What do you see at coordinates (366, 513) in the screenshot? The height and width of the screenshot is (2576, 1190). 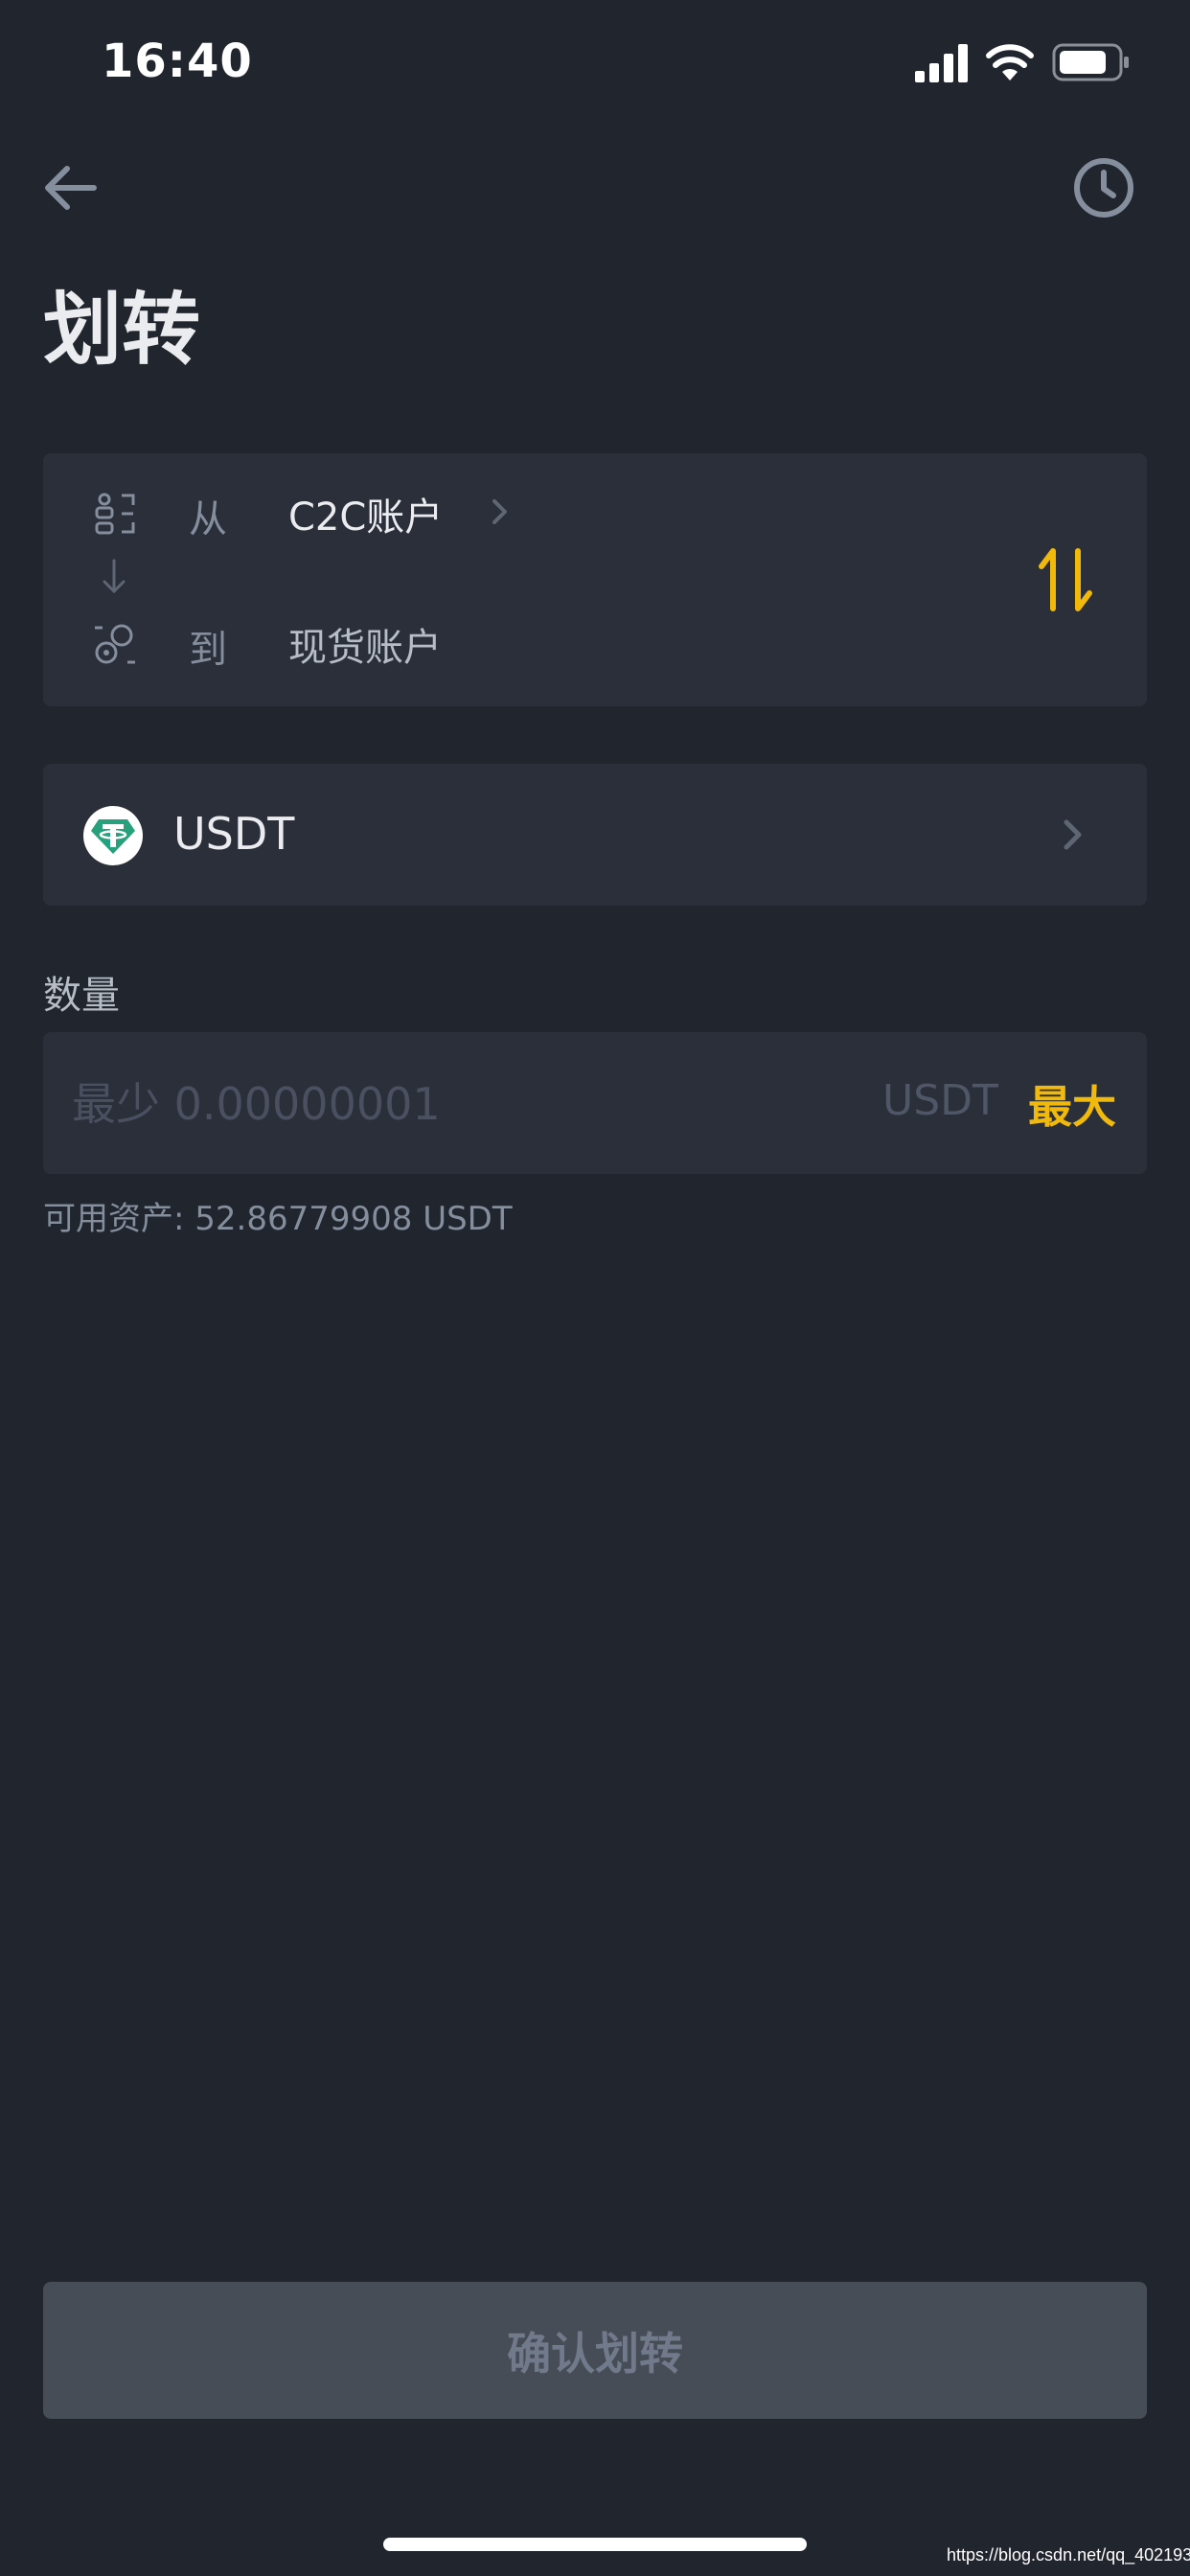 I see `from-account-select: C2C账户` at bounding box center [366, 513].